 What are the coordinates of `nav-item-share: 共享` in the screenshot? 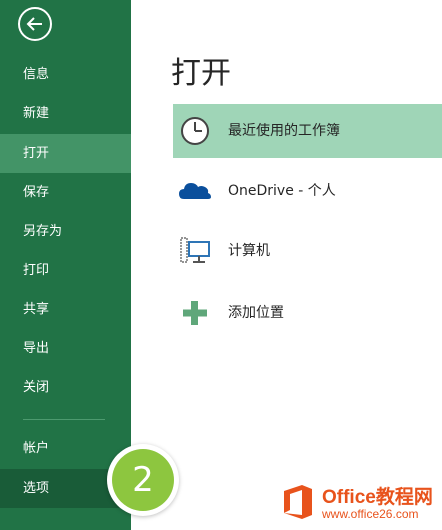 It's located at (65, 309).